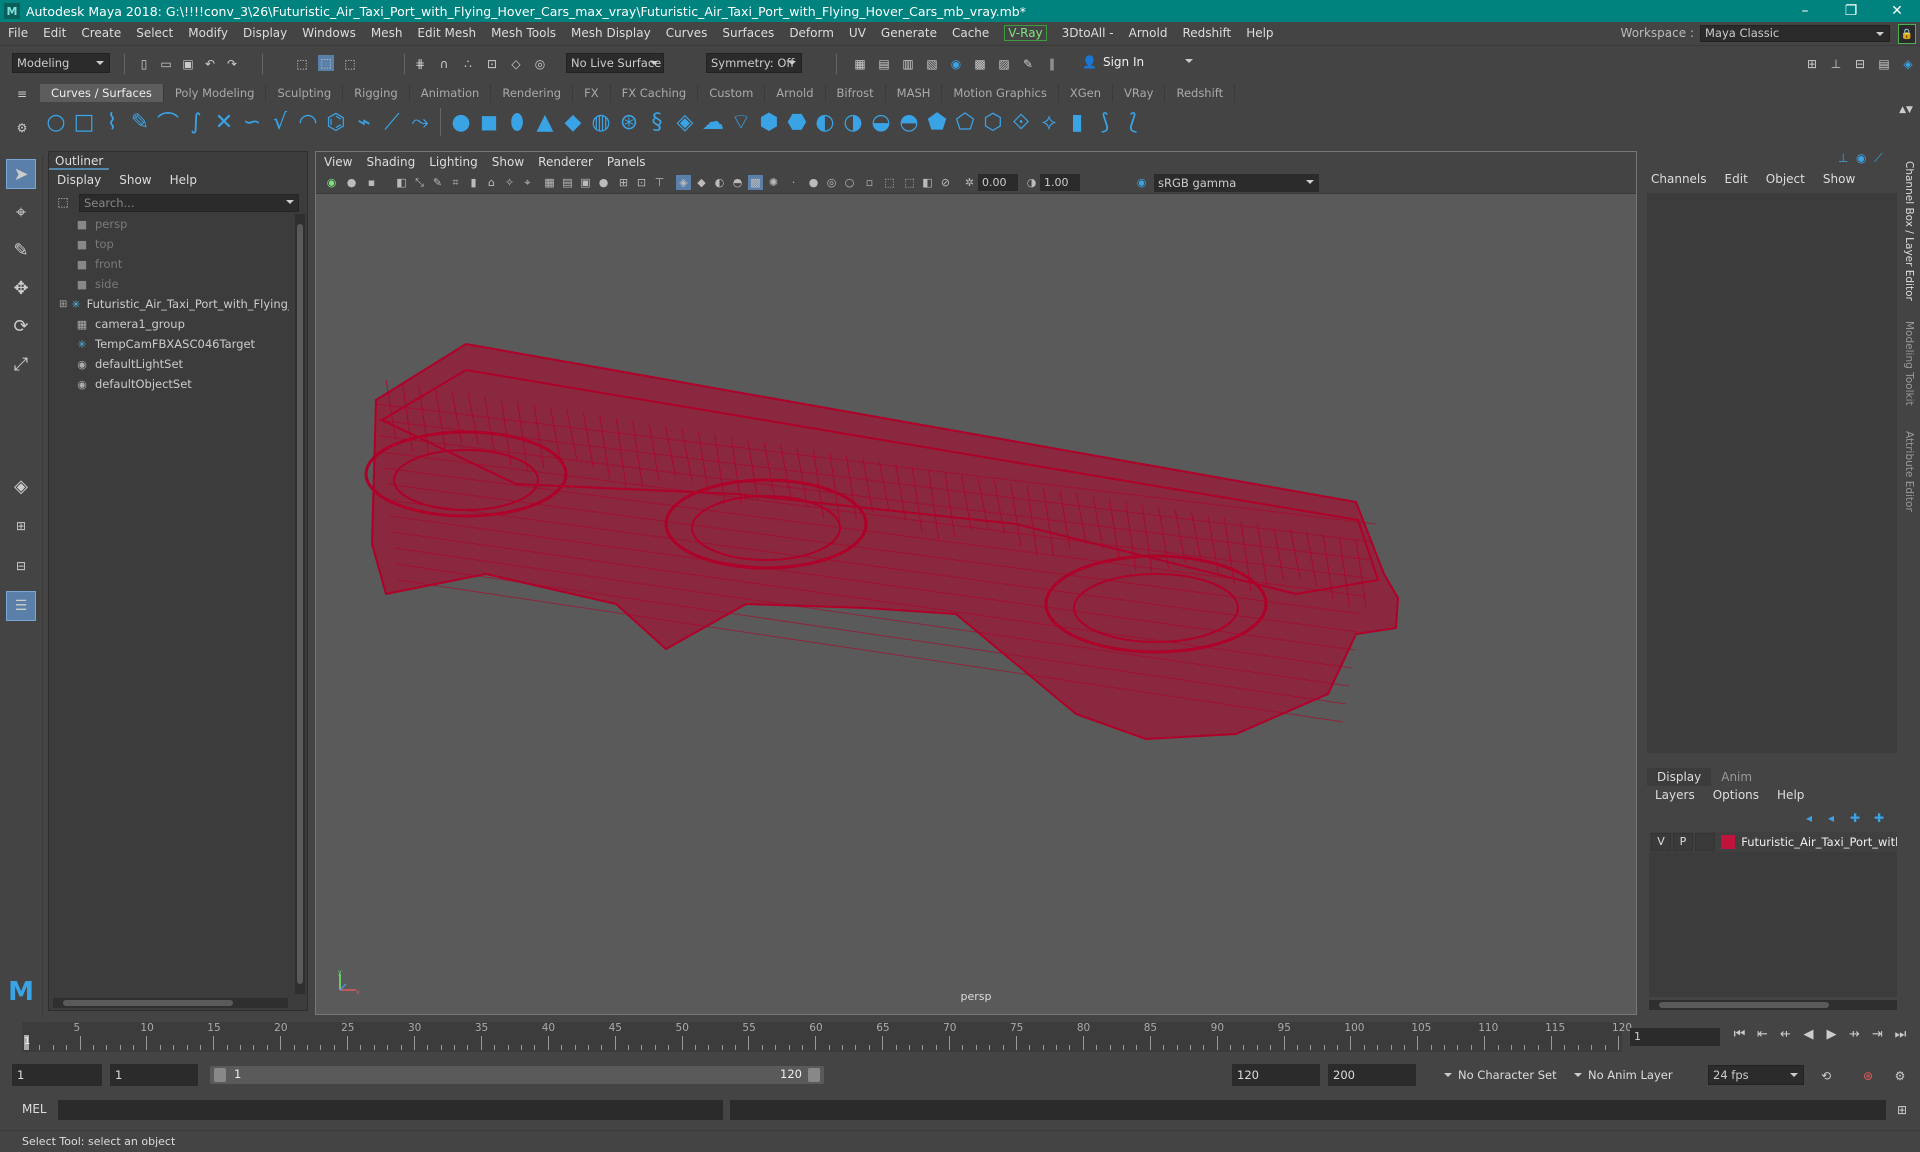 This screenshot has width=1920, height=1152. What do you see at coordinates (451, 93) in the screenshot?
I see `shelf-tab-animation: Animation` at bounding box center [451, 93].